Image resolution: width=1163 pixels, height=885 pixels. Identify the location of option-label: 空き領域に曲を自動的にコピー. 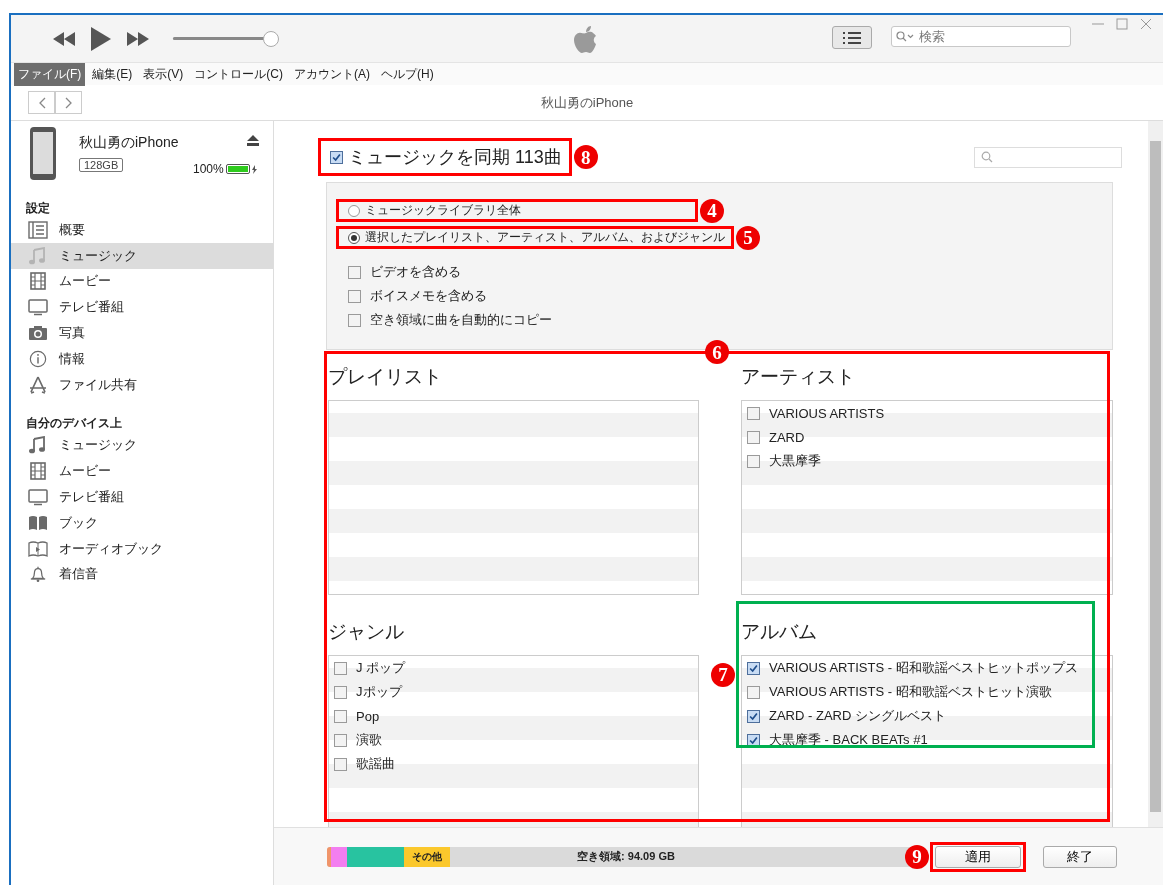
(461, 320).